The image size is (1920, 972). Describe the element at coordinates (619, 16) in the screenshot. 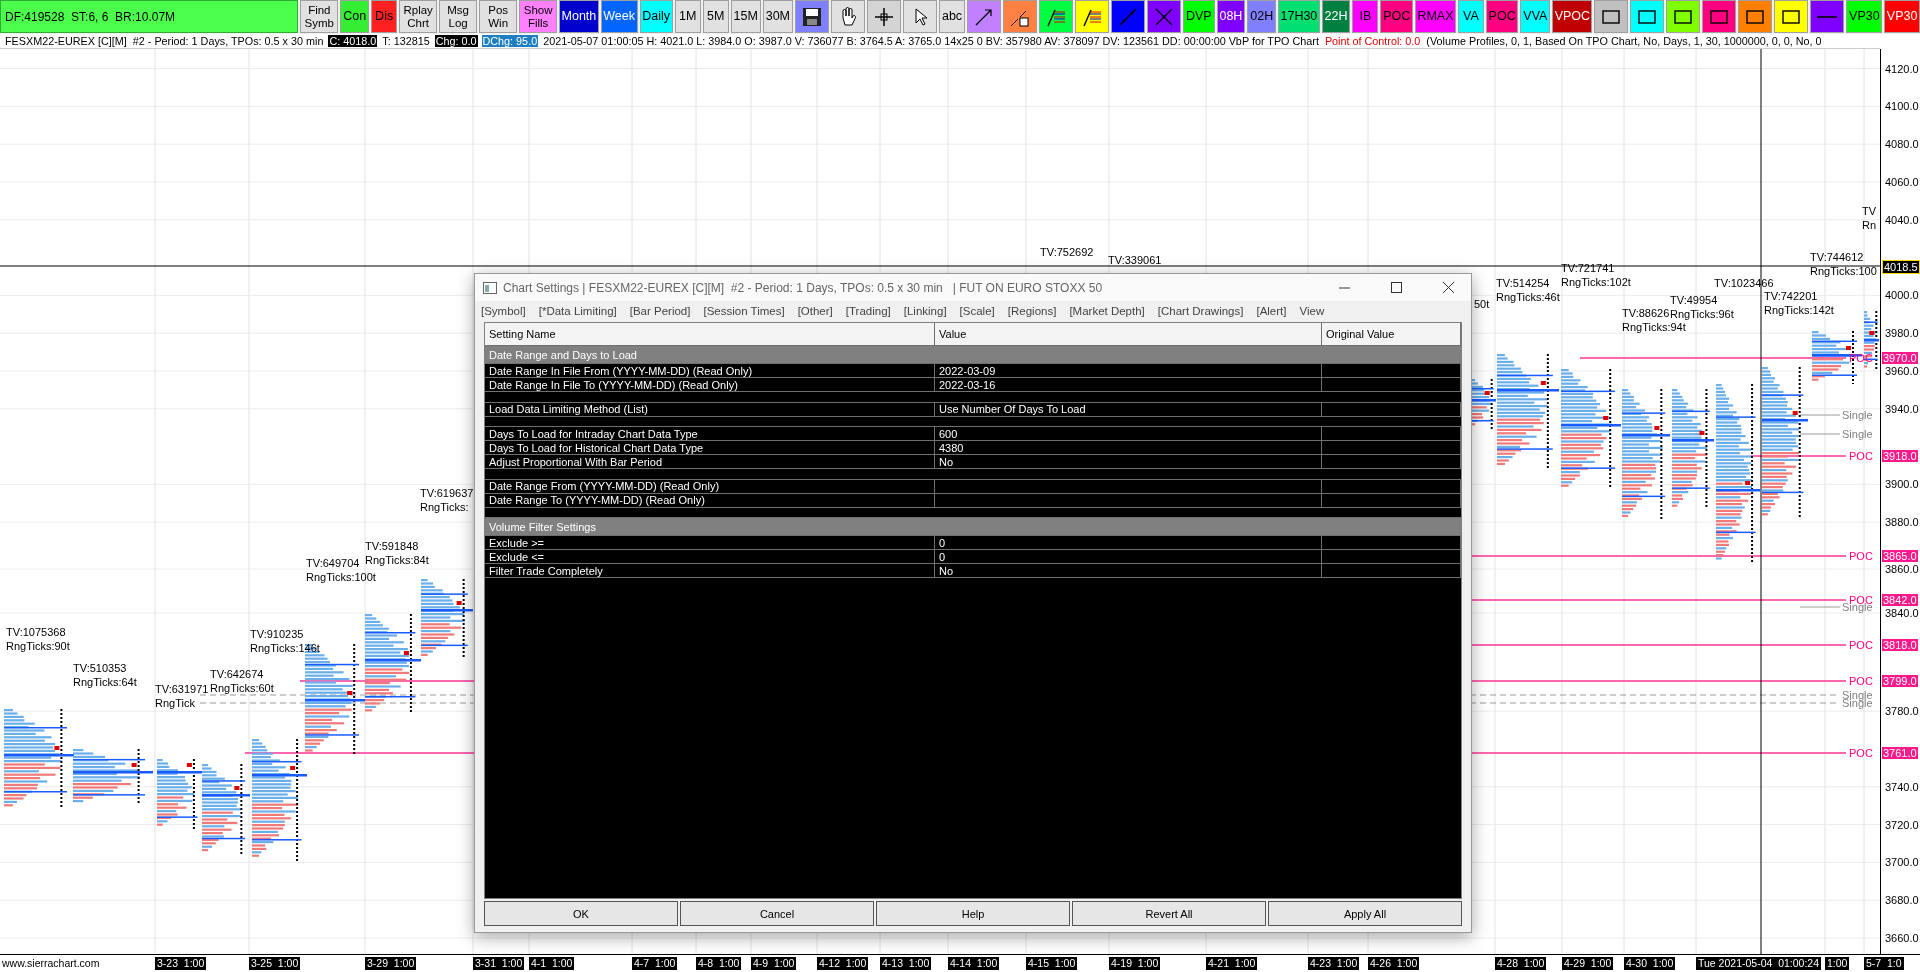

I see `toolbar-button: Week` at that location.